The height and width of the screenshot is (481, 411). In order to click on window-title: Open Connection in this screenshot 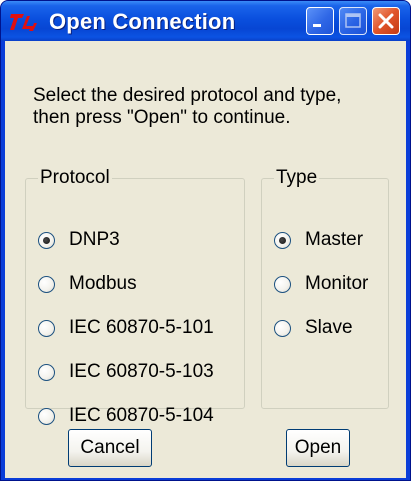, I will do `click(142, 21)`.